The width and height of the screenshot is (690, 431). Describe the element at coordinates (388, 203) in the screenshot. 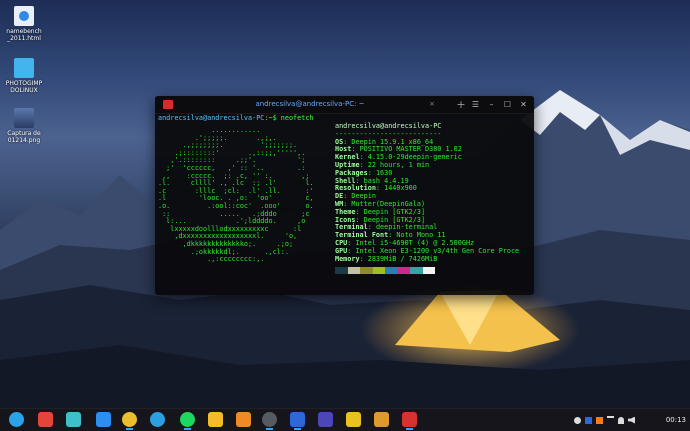

I see `info-value: Mutter(DeepinGala)` at that location.